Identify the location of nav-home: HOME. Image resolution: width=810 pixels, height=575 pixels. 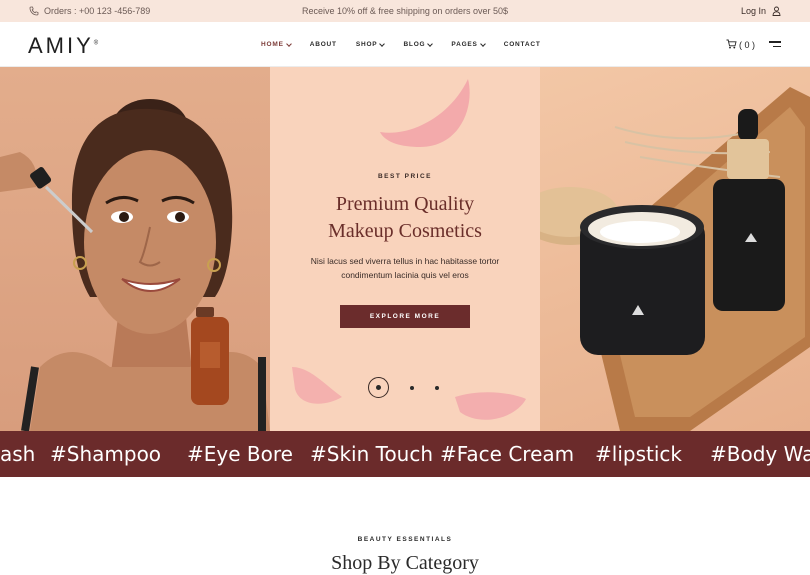
(276, 44).